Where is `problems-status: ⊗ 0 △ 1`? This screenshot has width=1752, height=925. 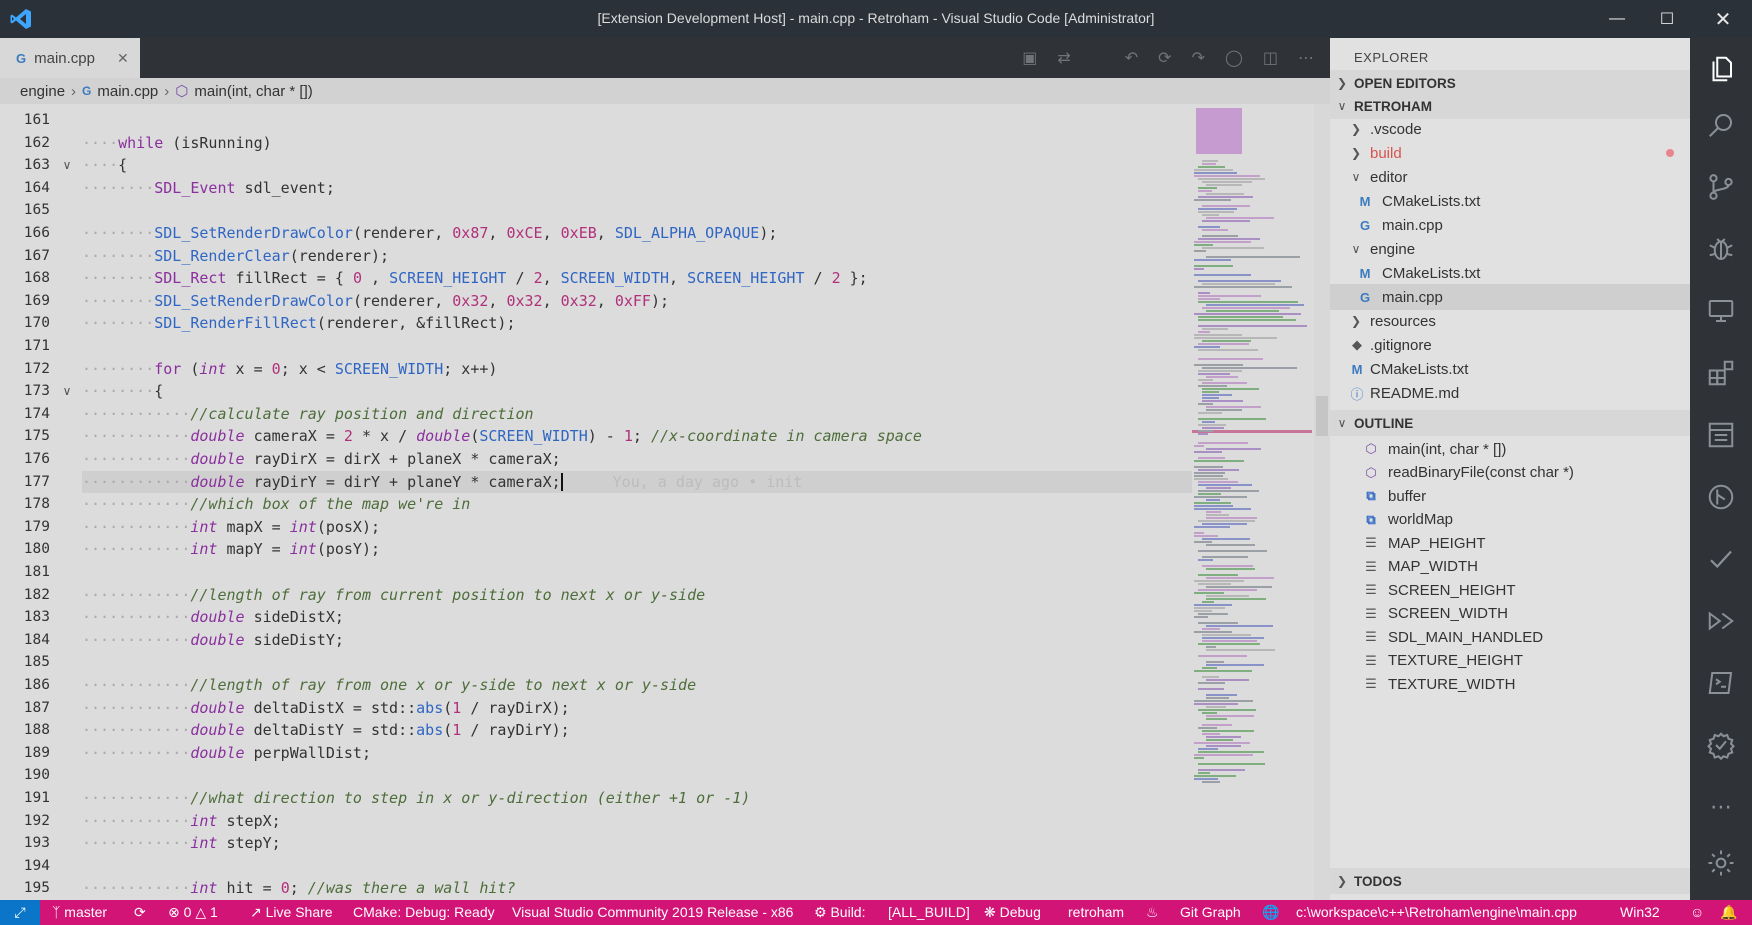 problems-status: ⊗ 0 △ 1 is located at coordinates (193, 912).